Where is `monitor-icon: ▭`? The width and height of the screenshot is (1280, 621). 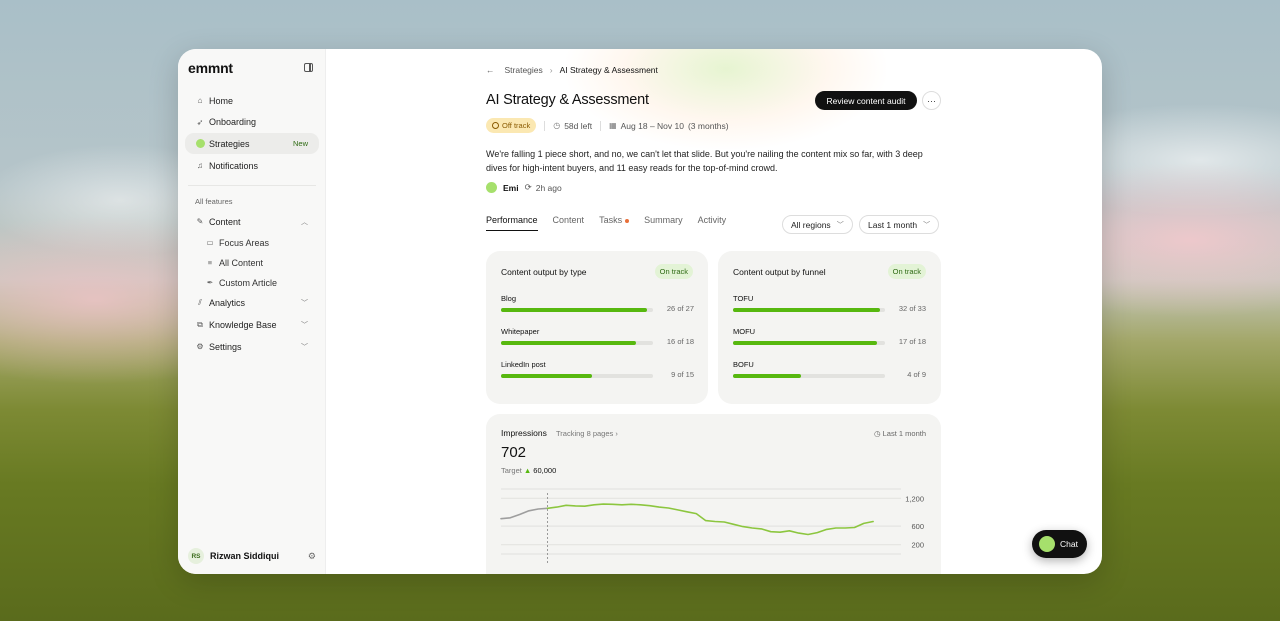
monitor-icon: ▭ is located at coordinates (210, 243).